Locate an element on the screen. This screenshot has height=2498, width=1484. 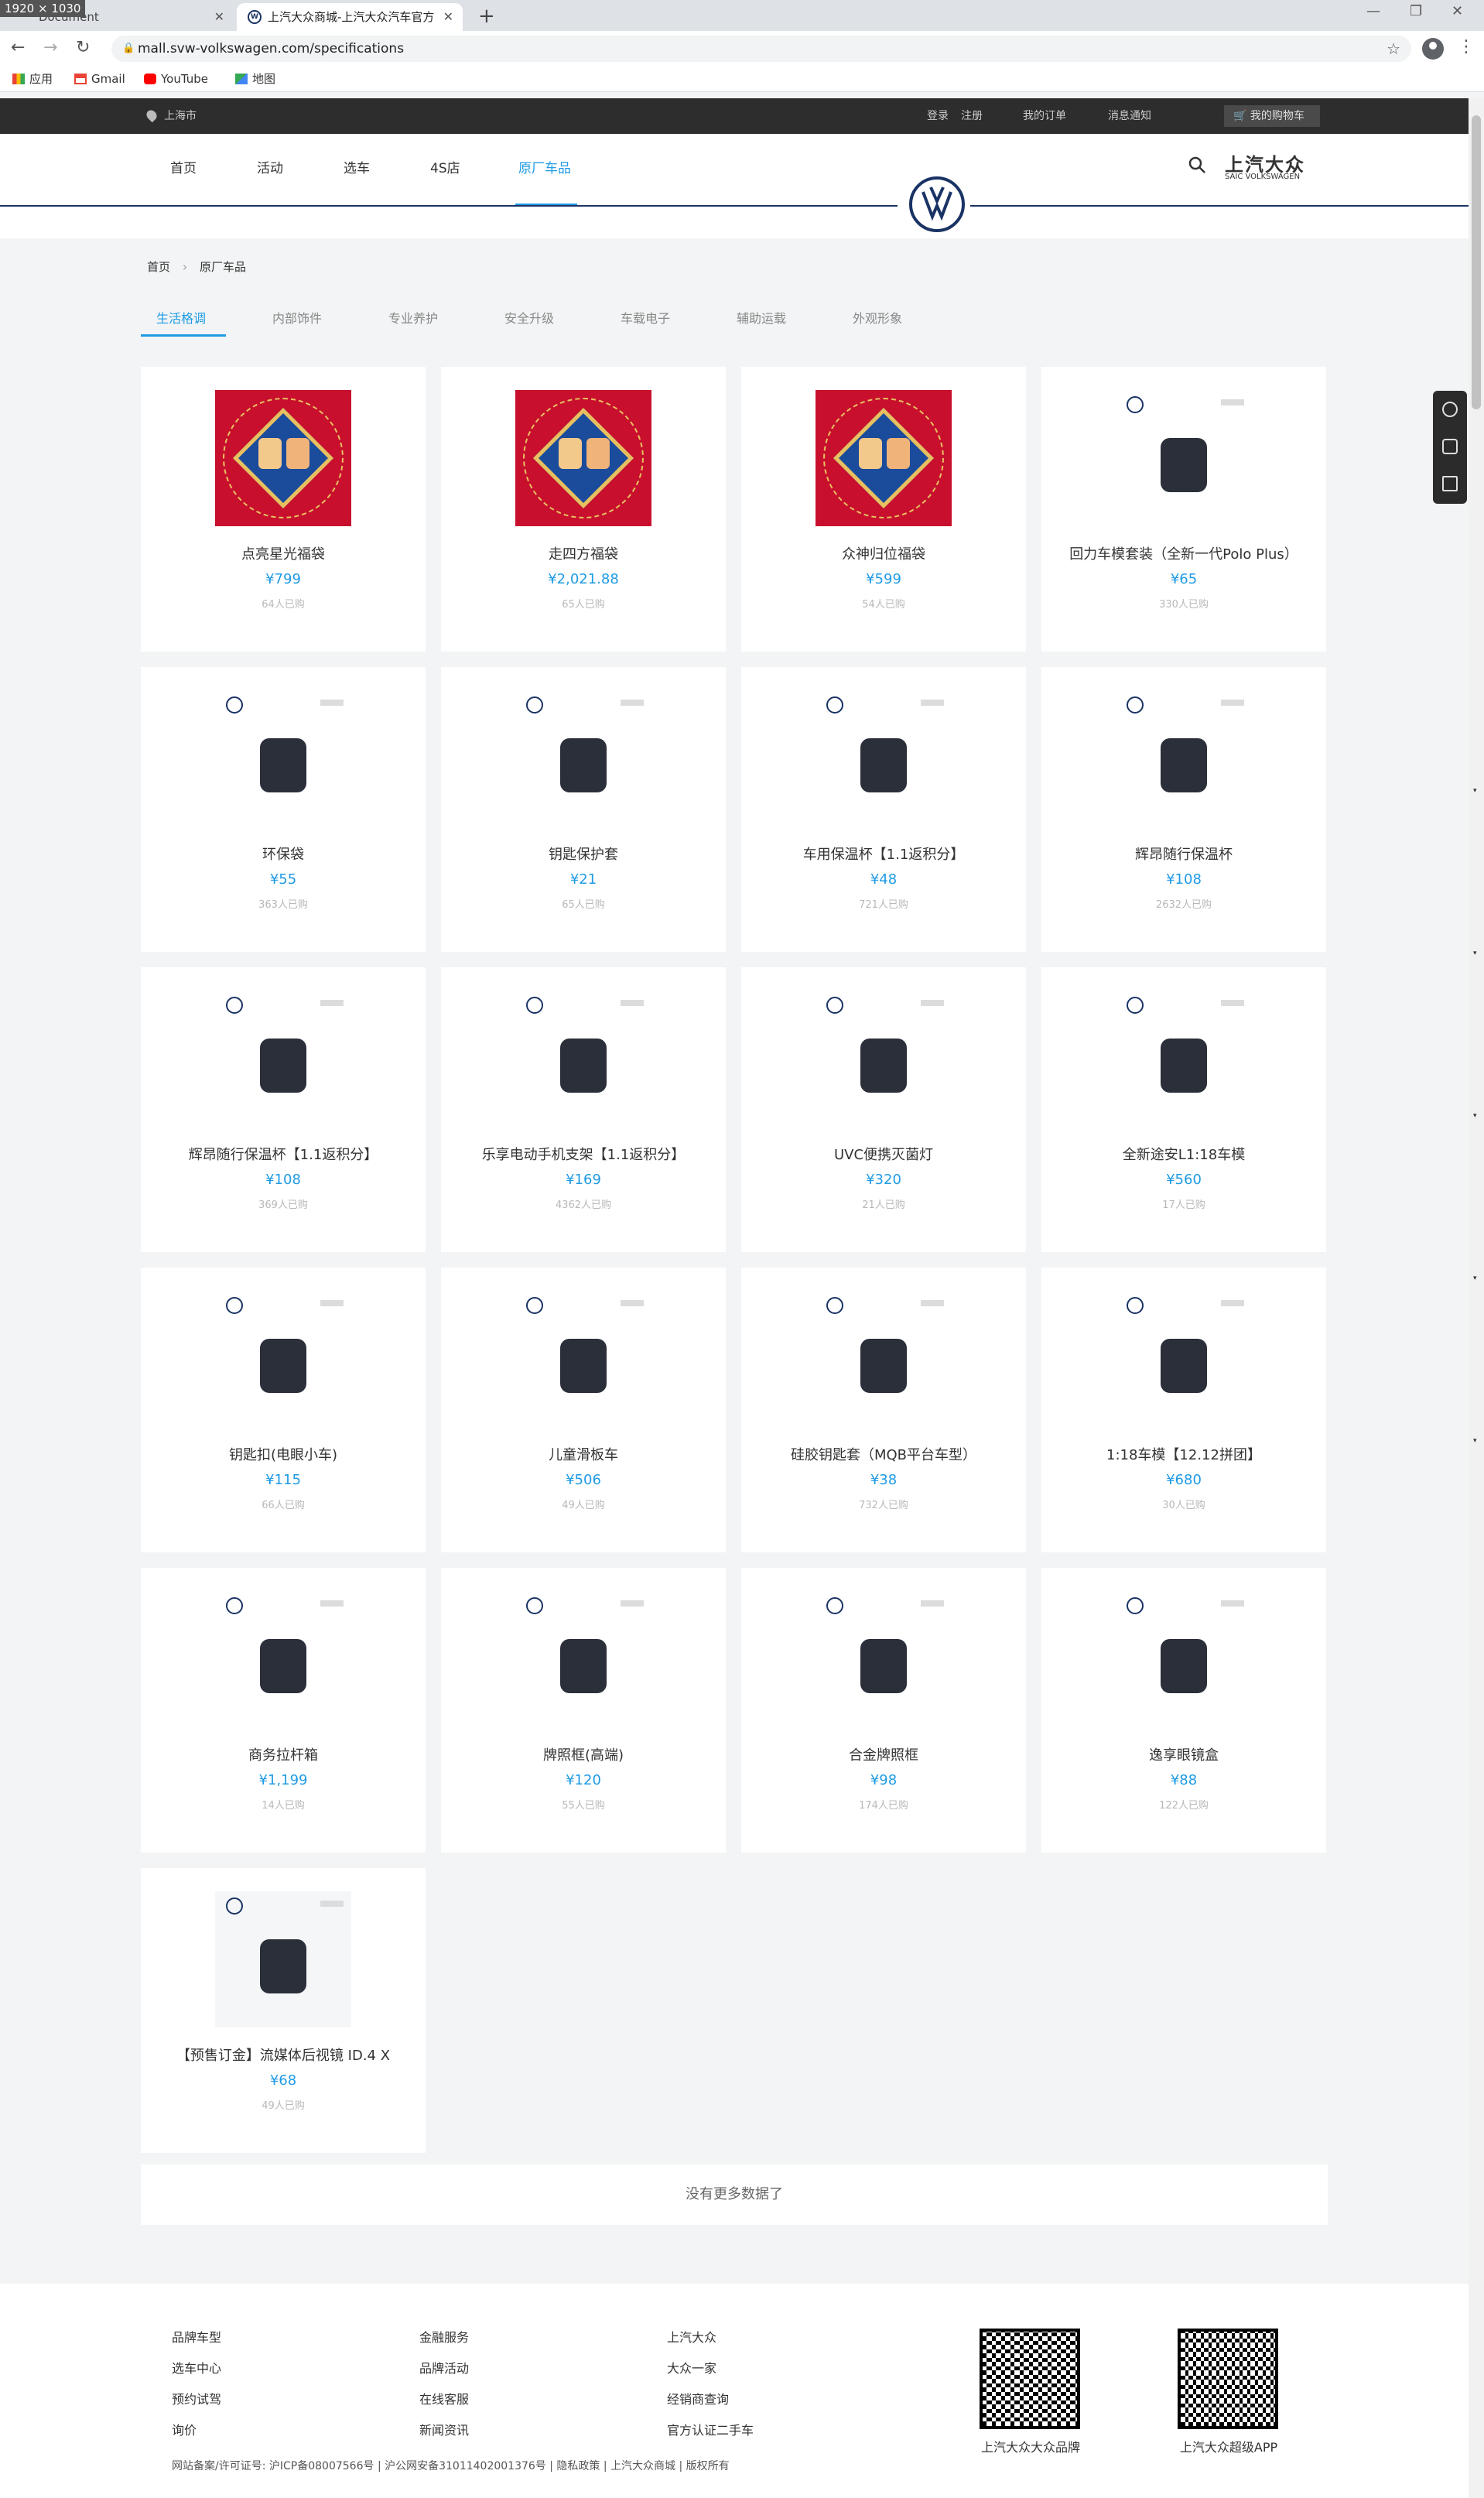
product-name: 逸享眼镜盒 is located at coordinates (1184, 1754).